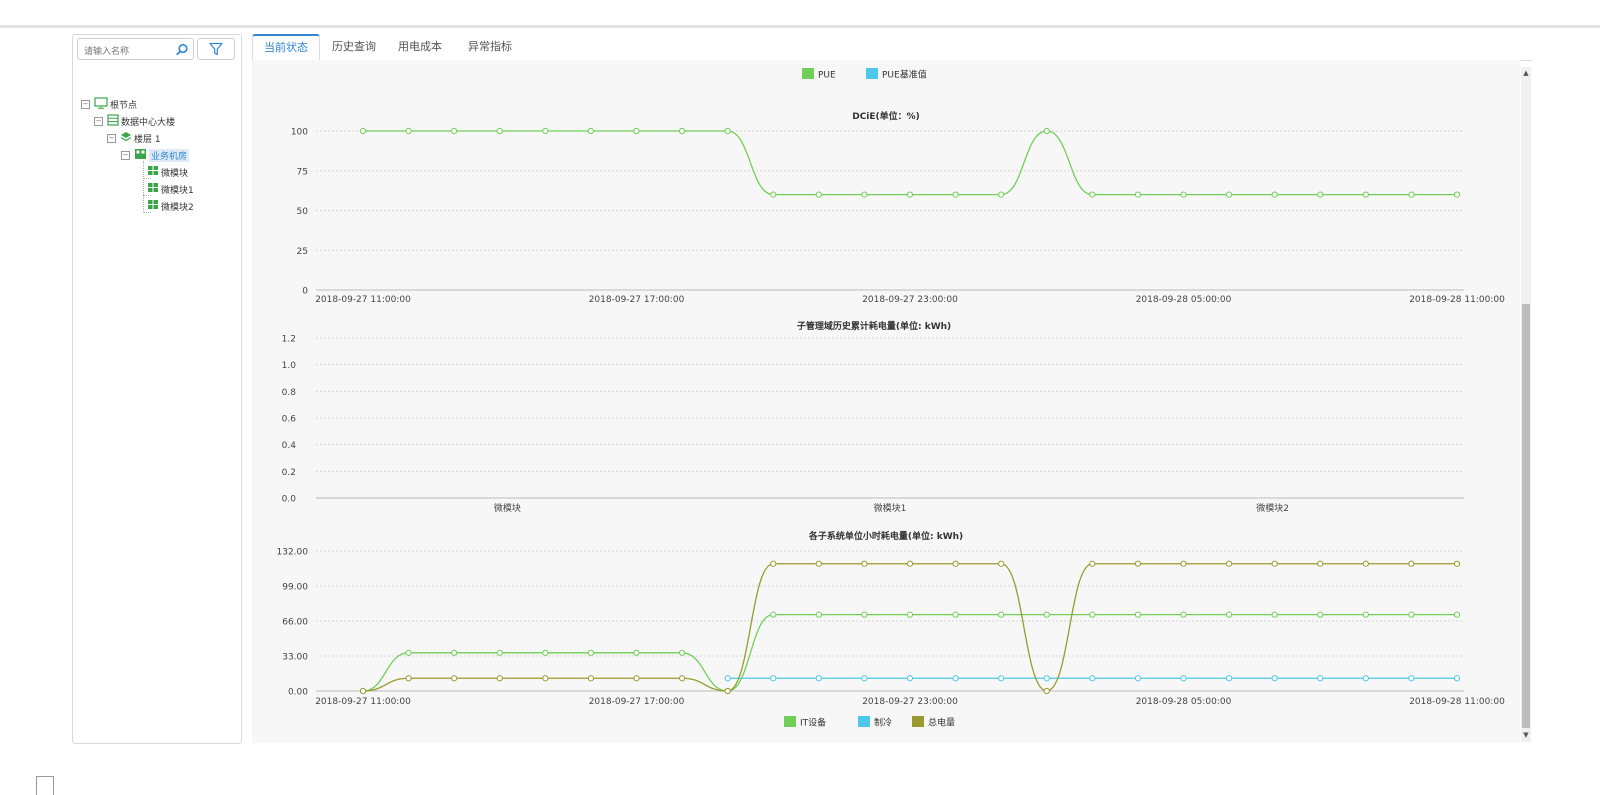 The image size is (1600, 795). Describe the element at coordinates (1457, 300) in the screenshot. I see `x-tick-label: 2018-09-28 11:00:00` at that location.